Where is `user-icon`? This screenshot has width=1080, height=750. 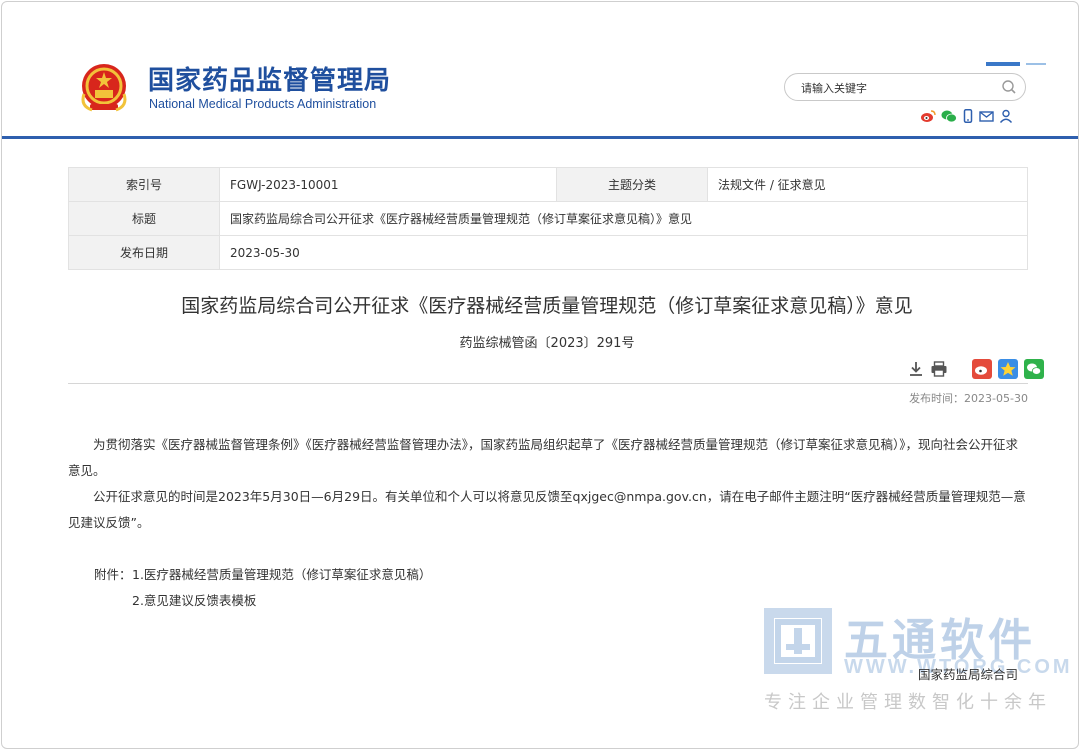
user-icon is located at coordinates (1006, 116).